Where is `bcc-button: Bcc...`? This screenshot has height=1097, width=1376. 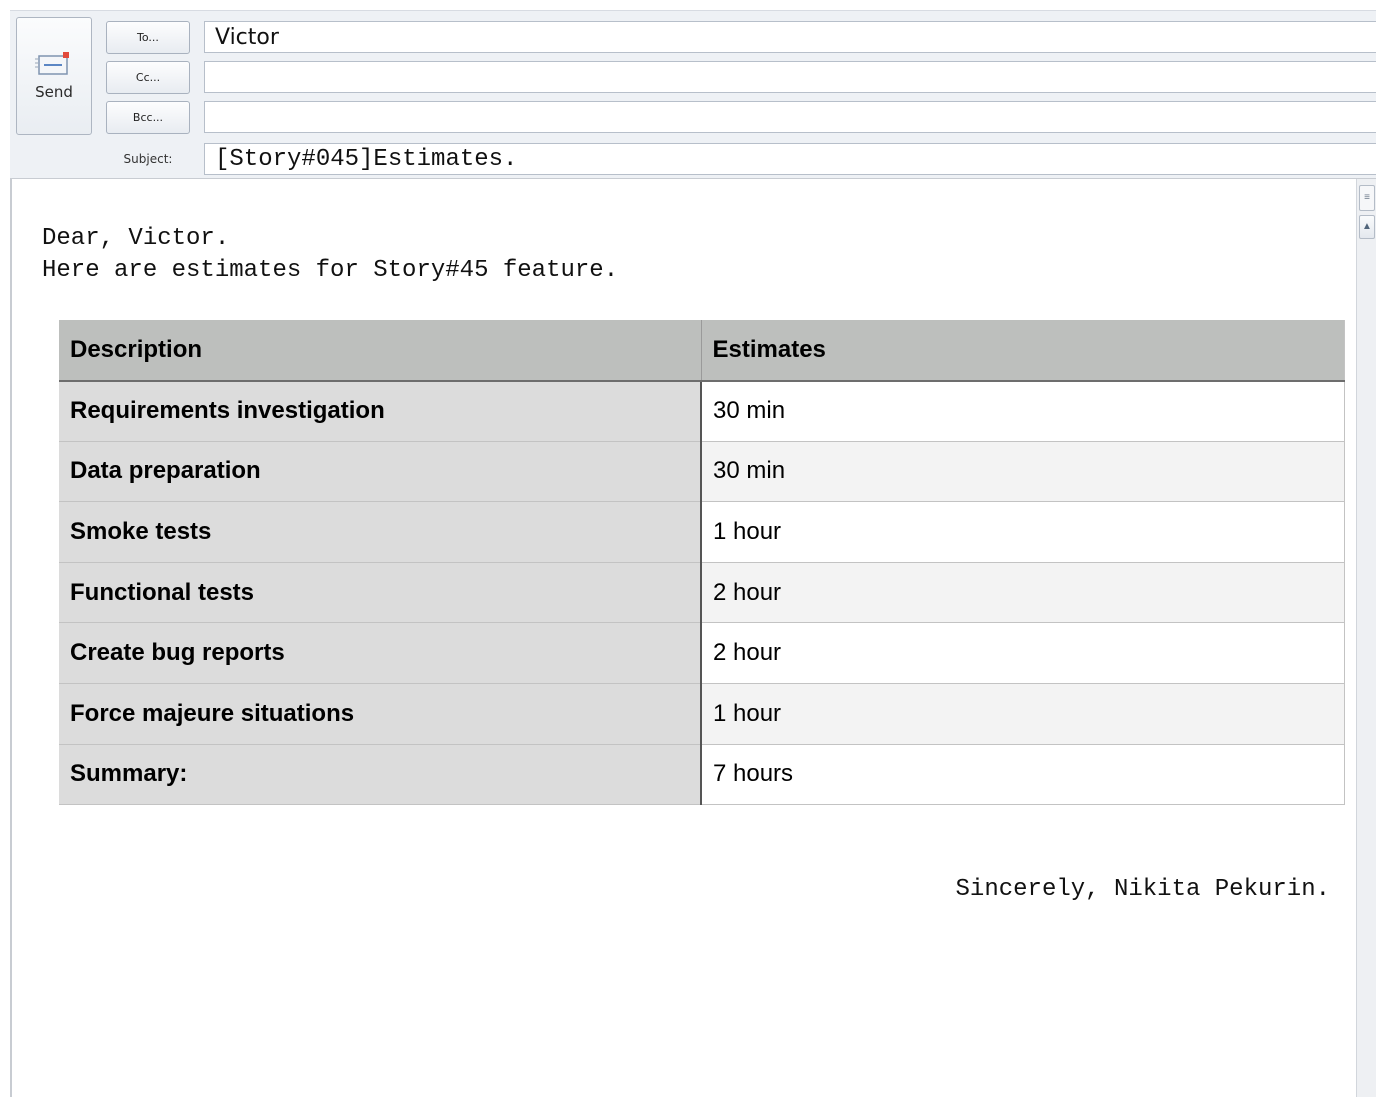 bcc-button: Bcc... is located at coordinates (148, 117).